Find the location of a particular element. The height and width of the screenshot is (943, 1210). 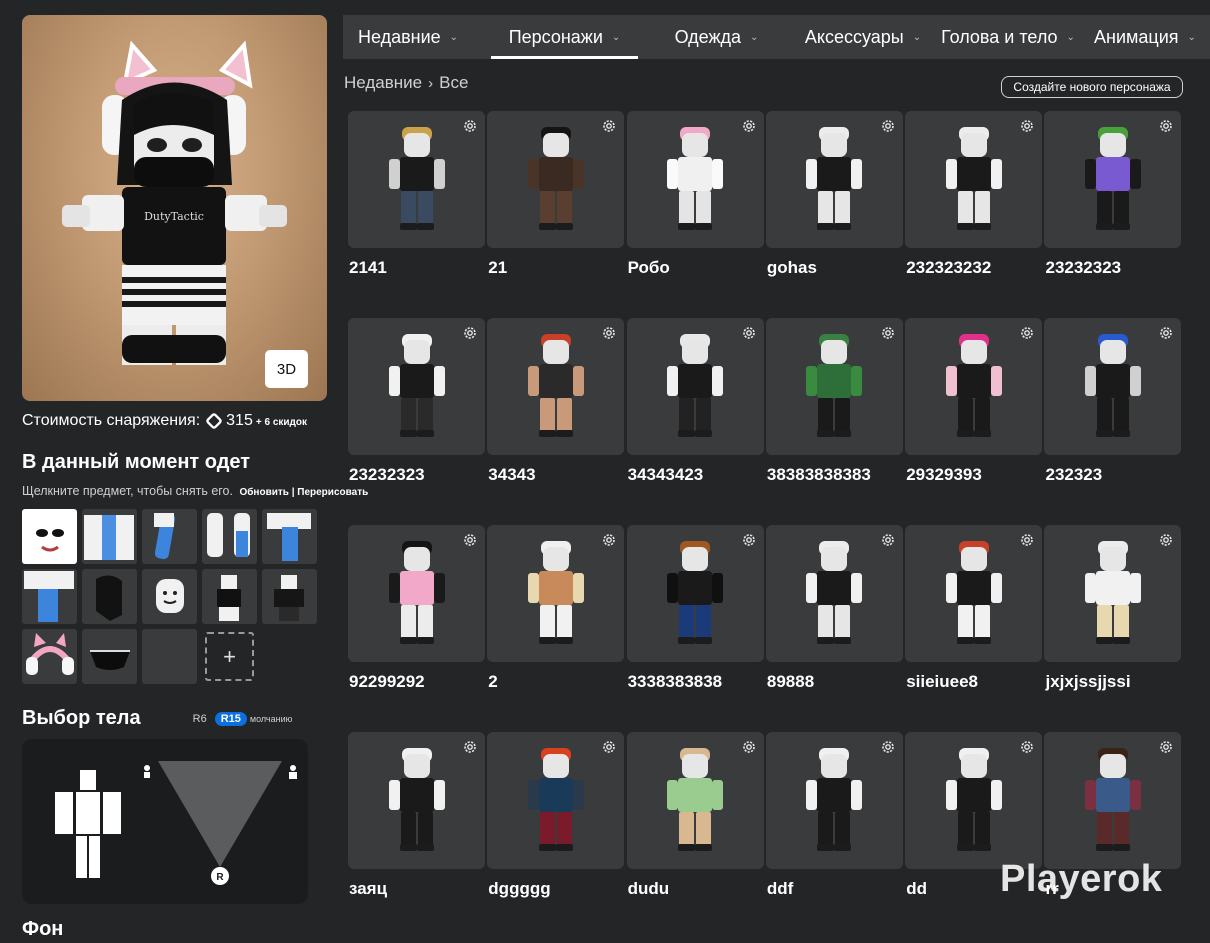

tab-recent: Недавние ⌄ is located at coordinates (408, 37).